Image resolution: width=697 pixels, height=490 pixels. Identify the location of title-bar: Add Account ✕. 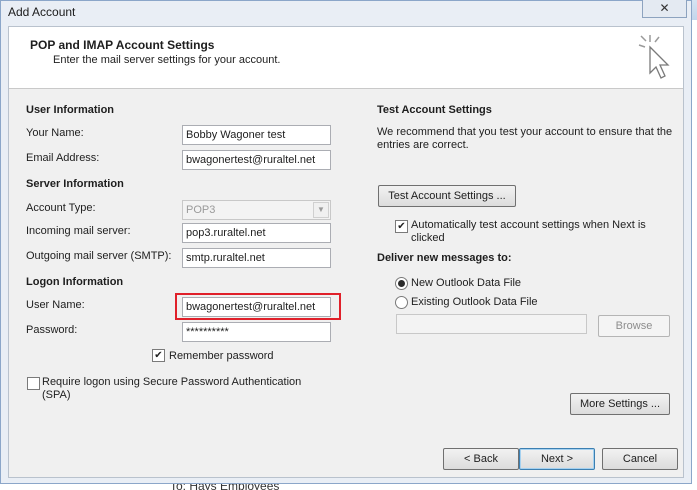
(346, 11).